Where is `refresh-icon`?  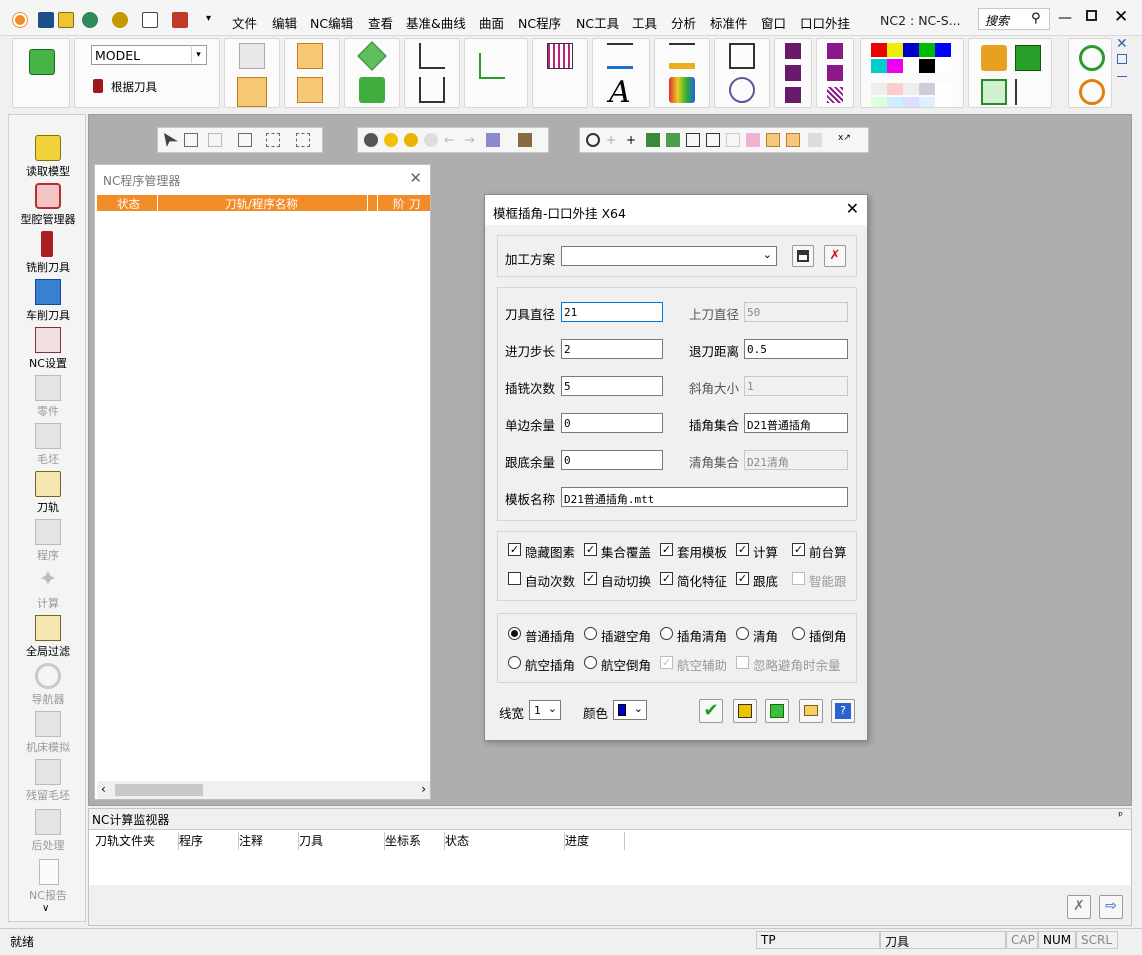
refresh-icon is located at coordinates (1092, 92).